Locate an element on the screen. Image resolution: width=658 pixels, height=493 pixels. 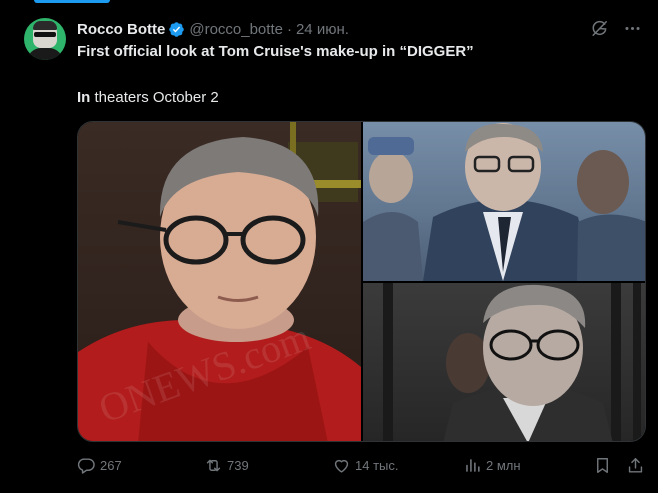
bookmark-icon is located at coordinates (604, 465).